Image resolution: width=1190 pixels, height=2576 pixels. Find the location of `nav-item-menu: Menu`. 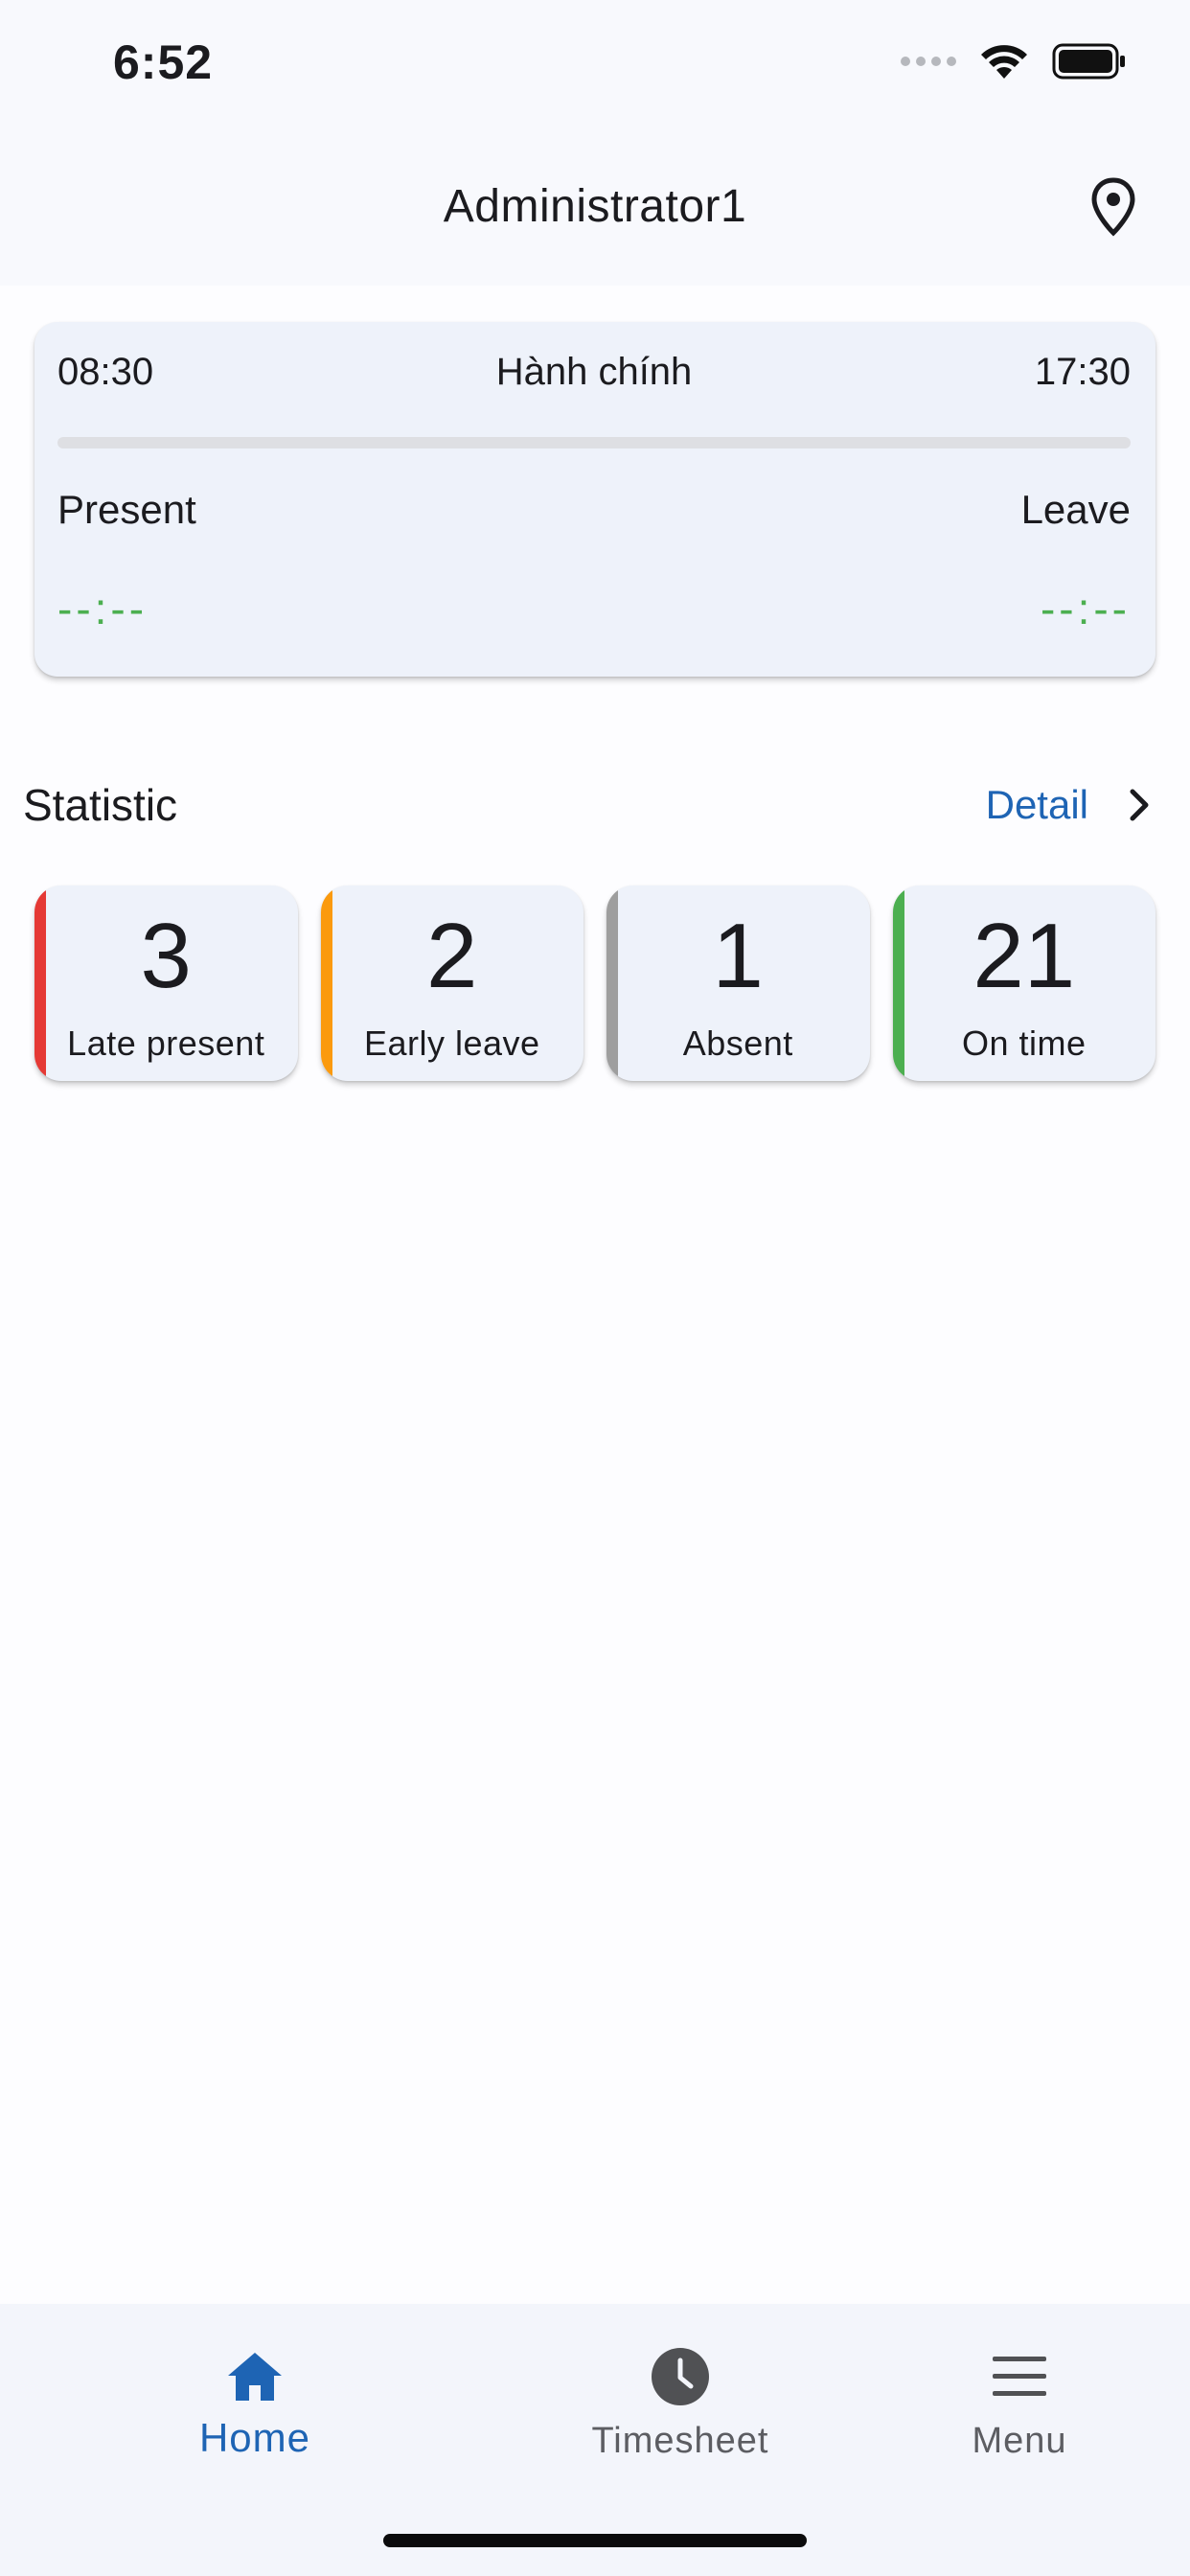

nav-item-menu: Menu is located at coordinates (1019, 2400).